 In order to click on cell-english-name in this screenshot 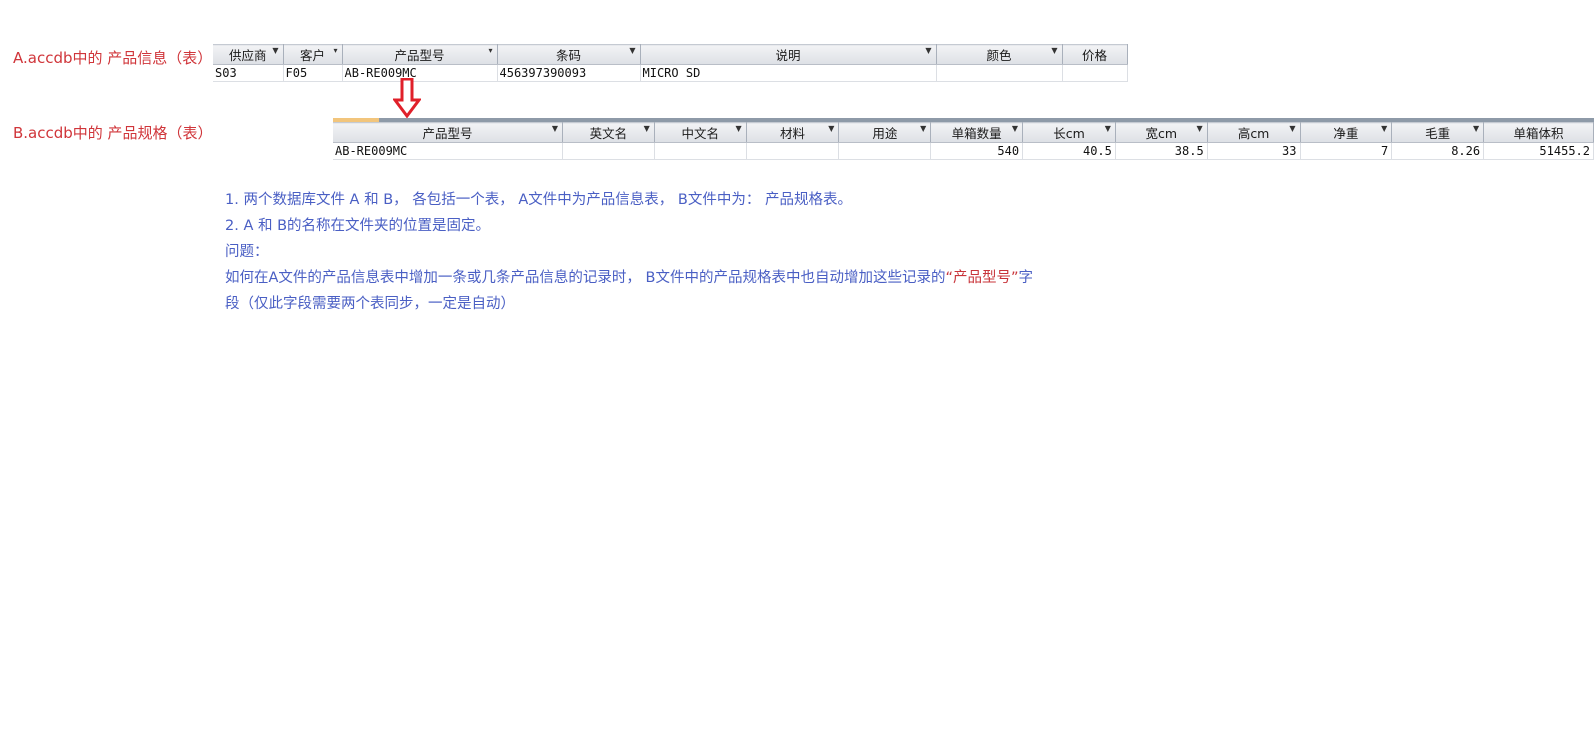, I will do `click(608, 151)`.